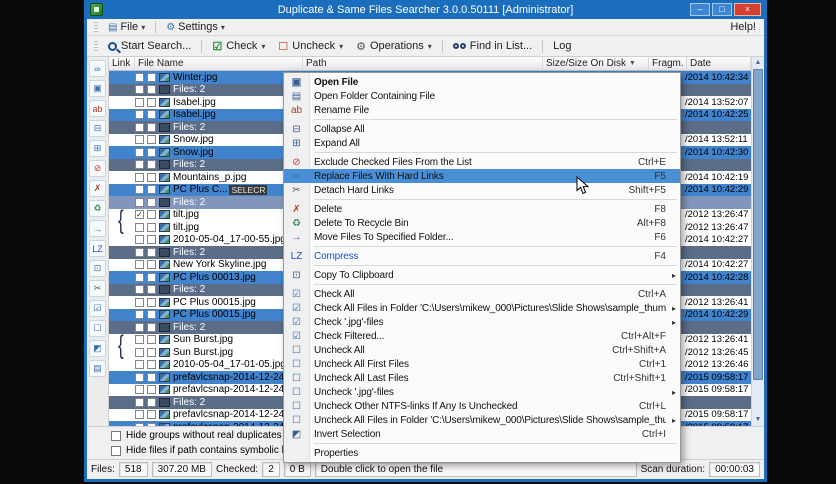  Describe the element at coordinates (745, 27) in the screenshot. I see `menu-help: Help!` at that location.